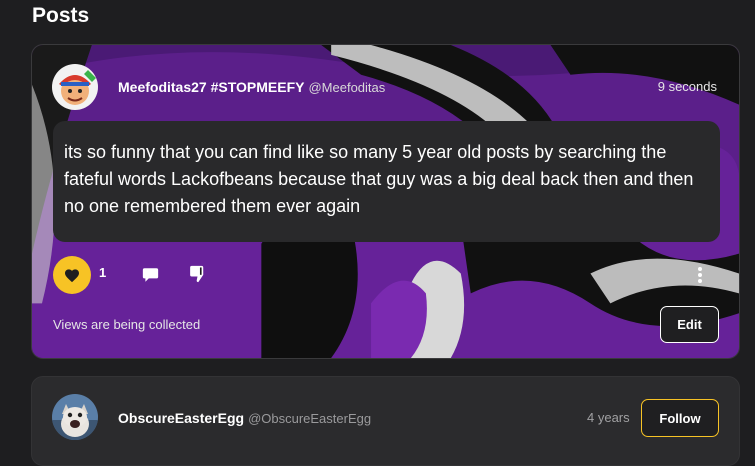 Image resolution: width=755 pixels, height=466 pixels. I want to click on dislike-button, so click(197, 274).